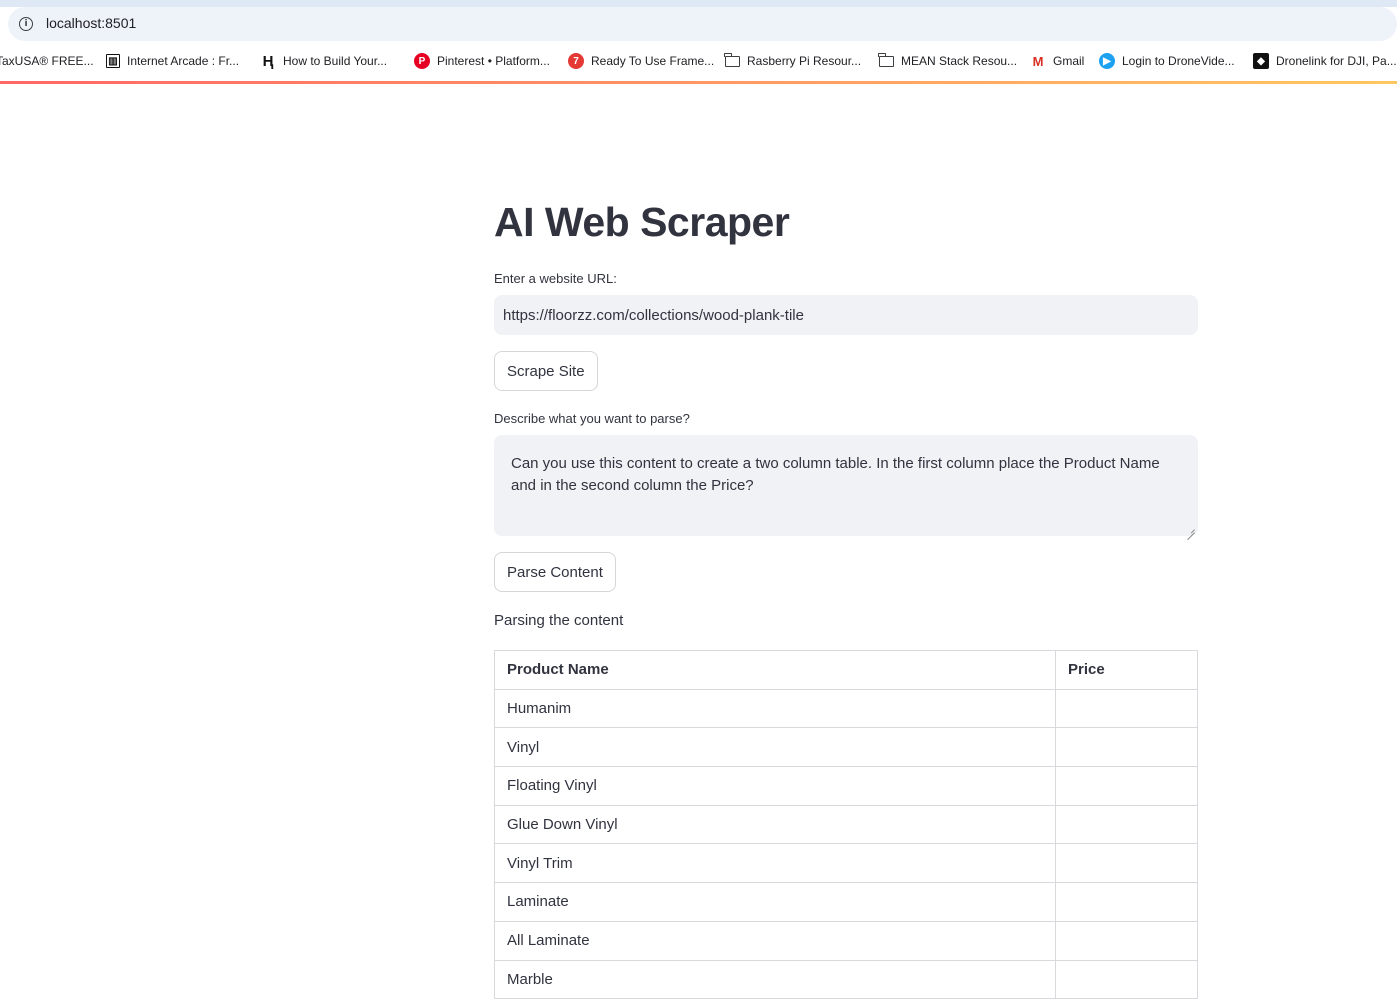 This screenshot has width=1397, height=999. What do you see at coordinates (698, 82) in the screenshot?
I see `app-header-accent-bar` at bounding box center [698, 82].